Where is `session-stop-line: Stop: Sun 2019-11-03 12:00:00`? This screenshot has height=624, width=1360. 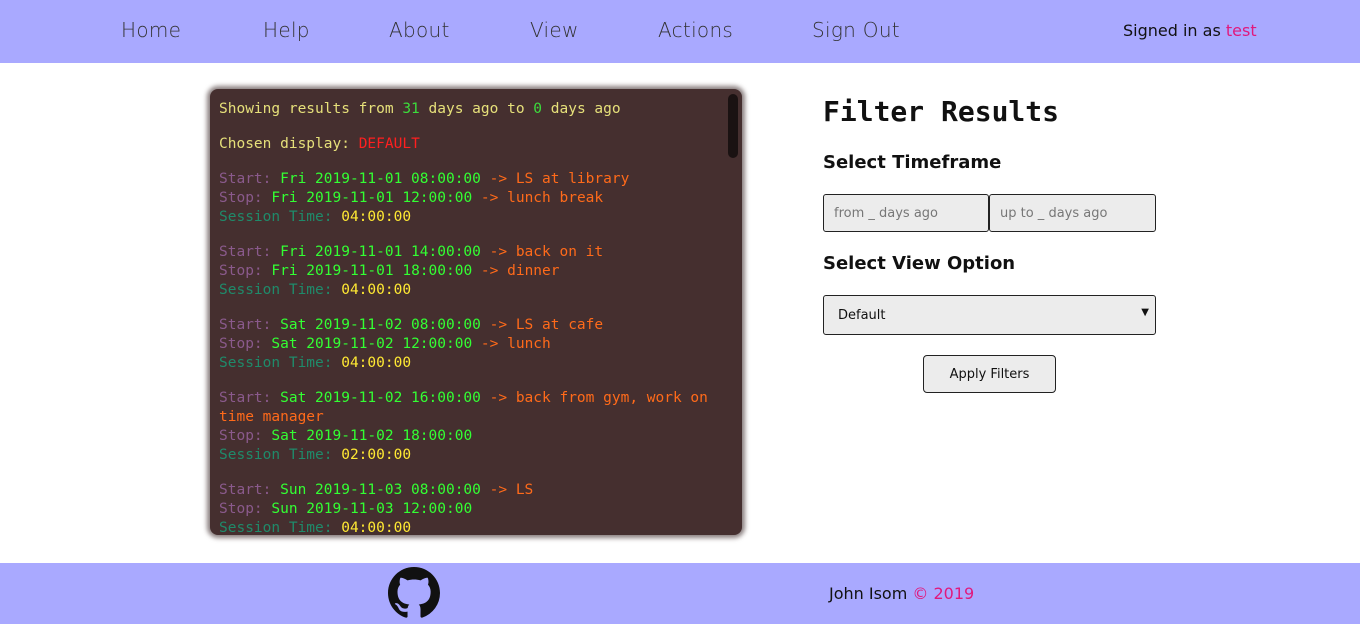
session-stop-line: Stop: Sun 2019-11-03 12:00:00 is located at coordinates (469, 509).